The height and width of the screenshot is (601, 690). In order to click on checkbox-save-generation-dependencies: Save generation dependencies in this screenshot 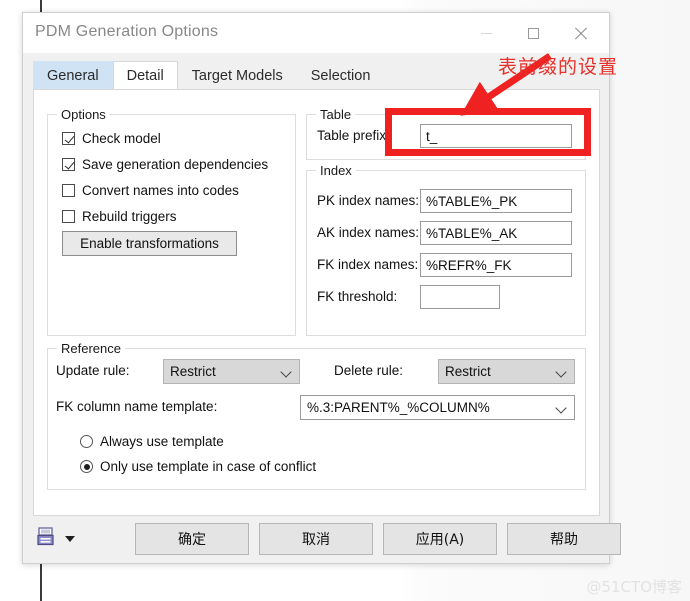, I will do `click(165, 164)`.